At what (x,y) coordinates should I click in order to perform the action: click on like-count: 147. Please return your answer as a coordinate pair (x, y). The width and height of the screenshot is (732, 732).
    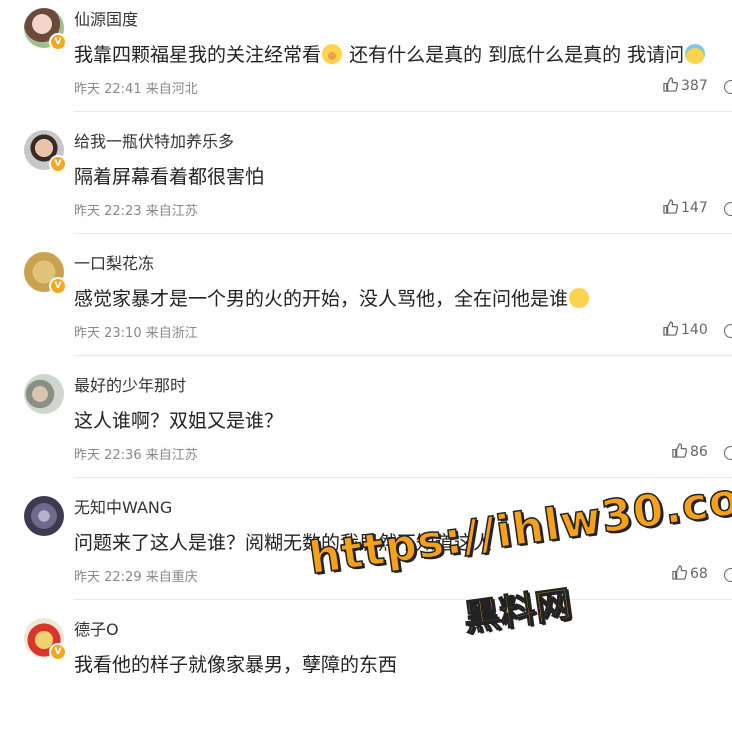
    Looking at the image, I should click on (694, 208).